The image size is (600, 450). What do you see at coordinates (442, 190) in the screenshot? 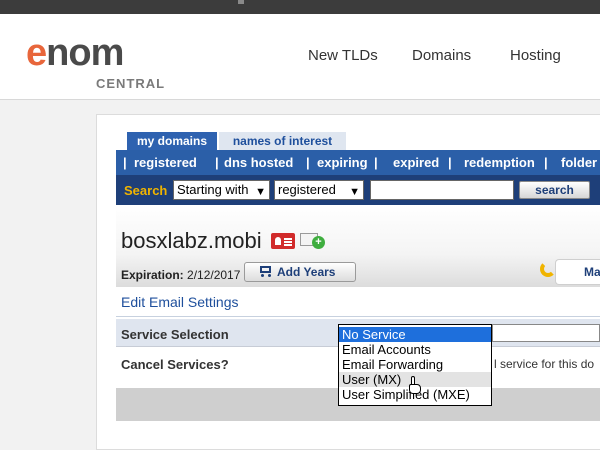
I see `search-input` at bounding box center [442, 190].